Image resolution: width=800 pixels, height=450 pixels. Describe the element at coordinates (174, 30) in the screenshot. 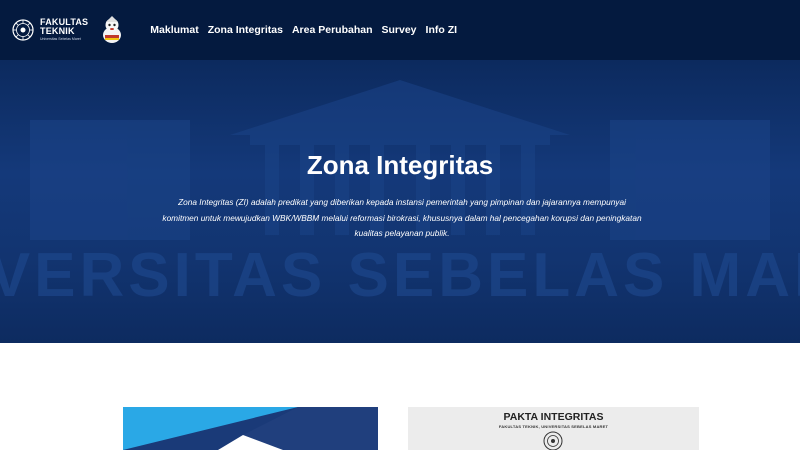

I see `nav-item-maklumat: Maklumat` at that location.